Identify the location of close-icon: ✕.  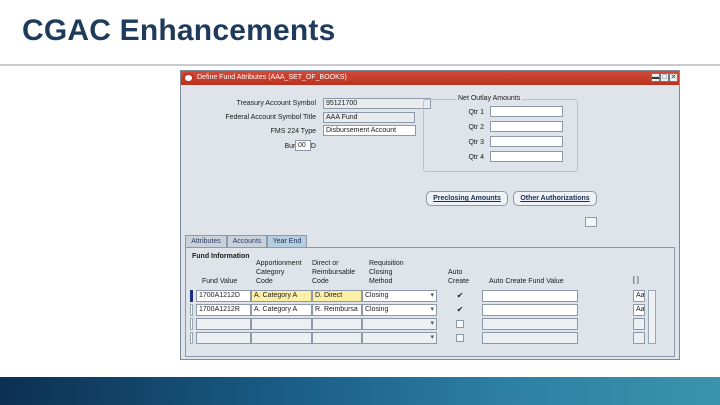
(673, 77).